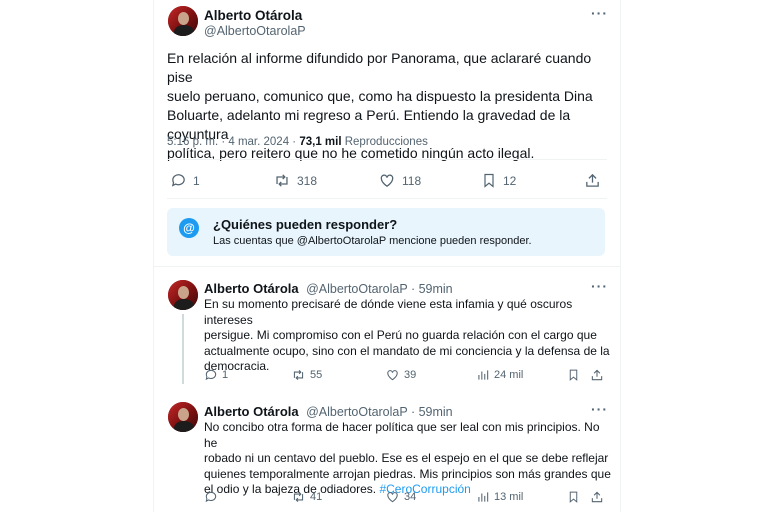 The width and height of the screenshot is (768, 512). Describe the element at coordinates (231, 142) in the screenshot. I see `tweet-timestamp: 5:16 p. m. · 4 mar. 2024 ·` at that location.